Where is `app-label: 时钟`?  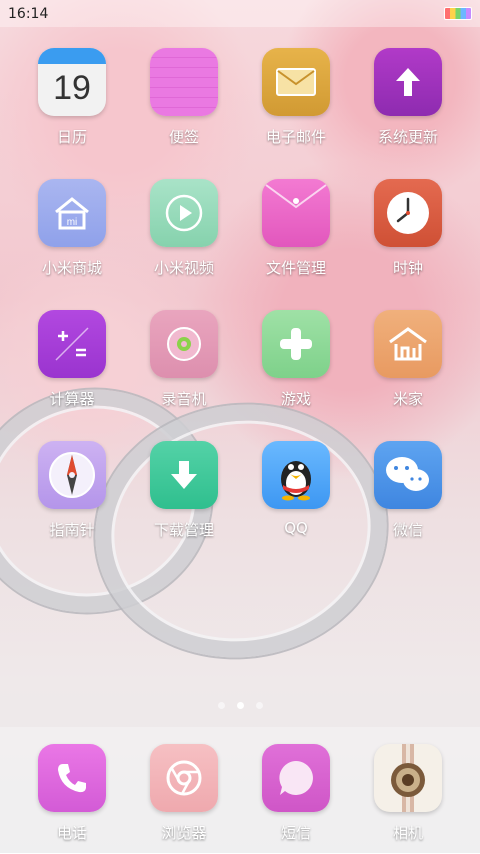
app-label: 时钟 is located at coordinates (407, 268).